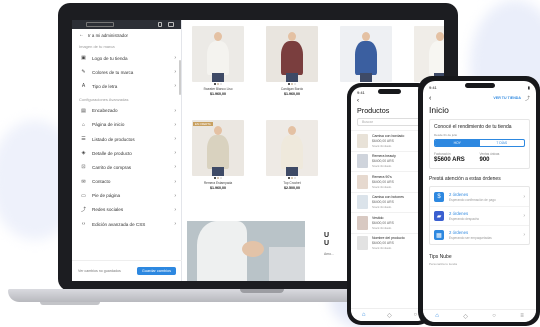 This screenshot has width=540, height=327. I want to click on share-icon: ⤴, so click(527, 98).